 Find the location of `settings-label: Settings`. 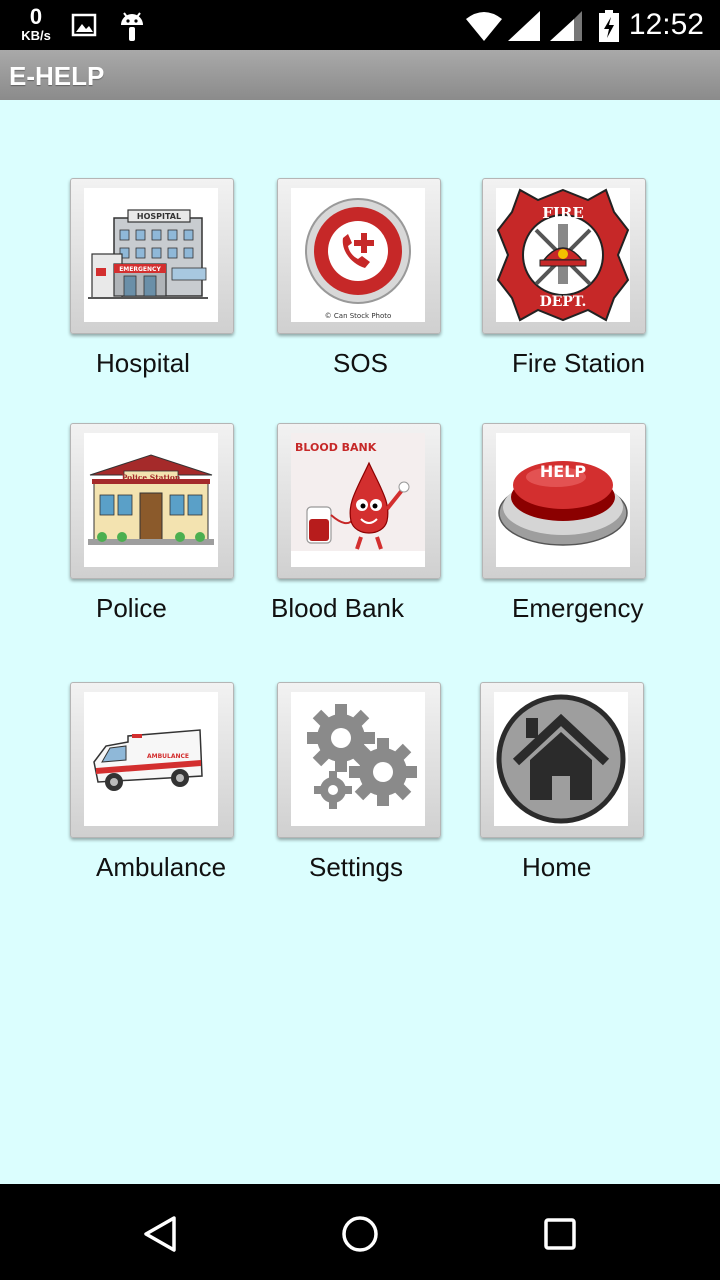

settings-label: Settings is located at coordinates (356, 867).